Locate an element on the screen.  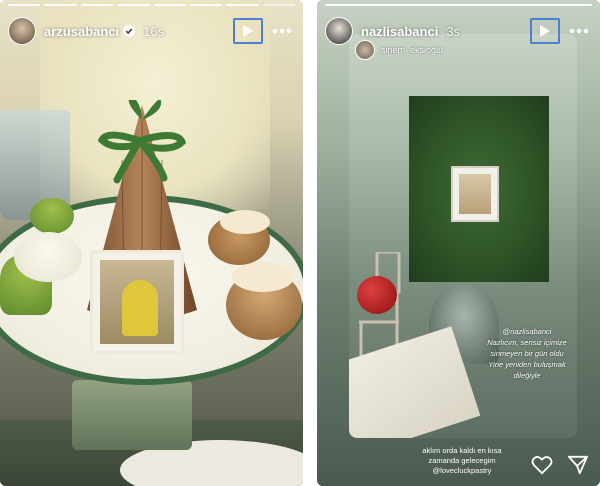
username: arzusabanci is located at coordinates (81, 31).